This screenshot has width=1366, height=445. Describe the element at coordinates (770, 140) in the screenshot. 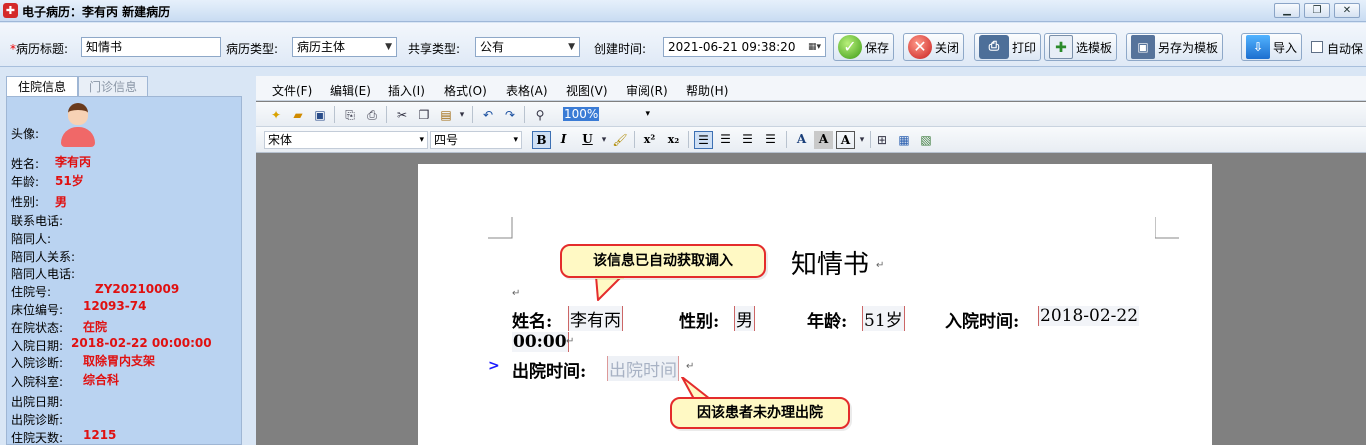

I see `align-justify-icon: ☰` at that location.